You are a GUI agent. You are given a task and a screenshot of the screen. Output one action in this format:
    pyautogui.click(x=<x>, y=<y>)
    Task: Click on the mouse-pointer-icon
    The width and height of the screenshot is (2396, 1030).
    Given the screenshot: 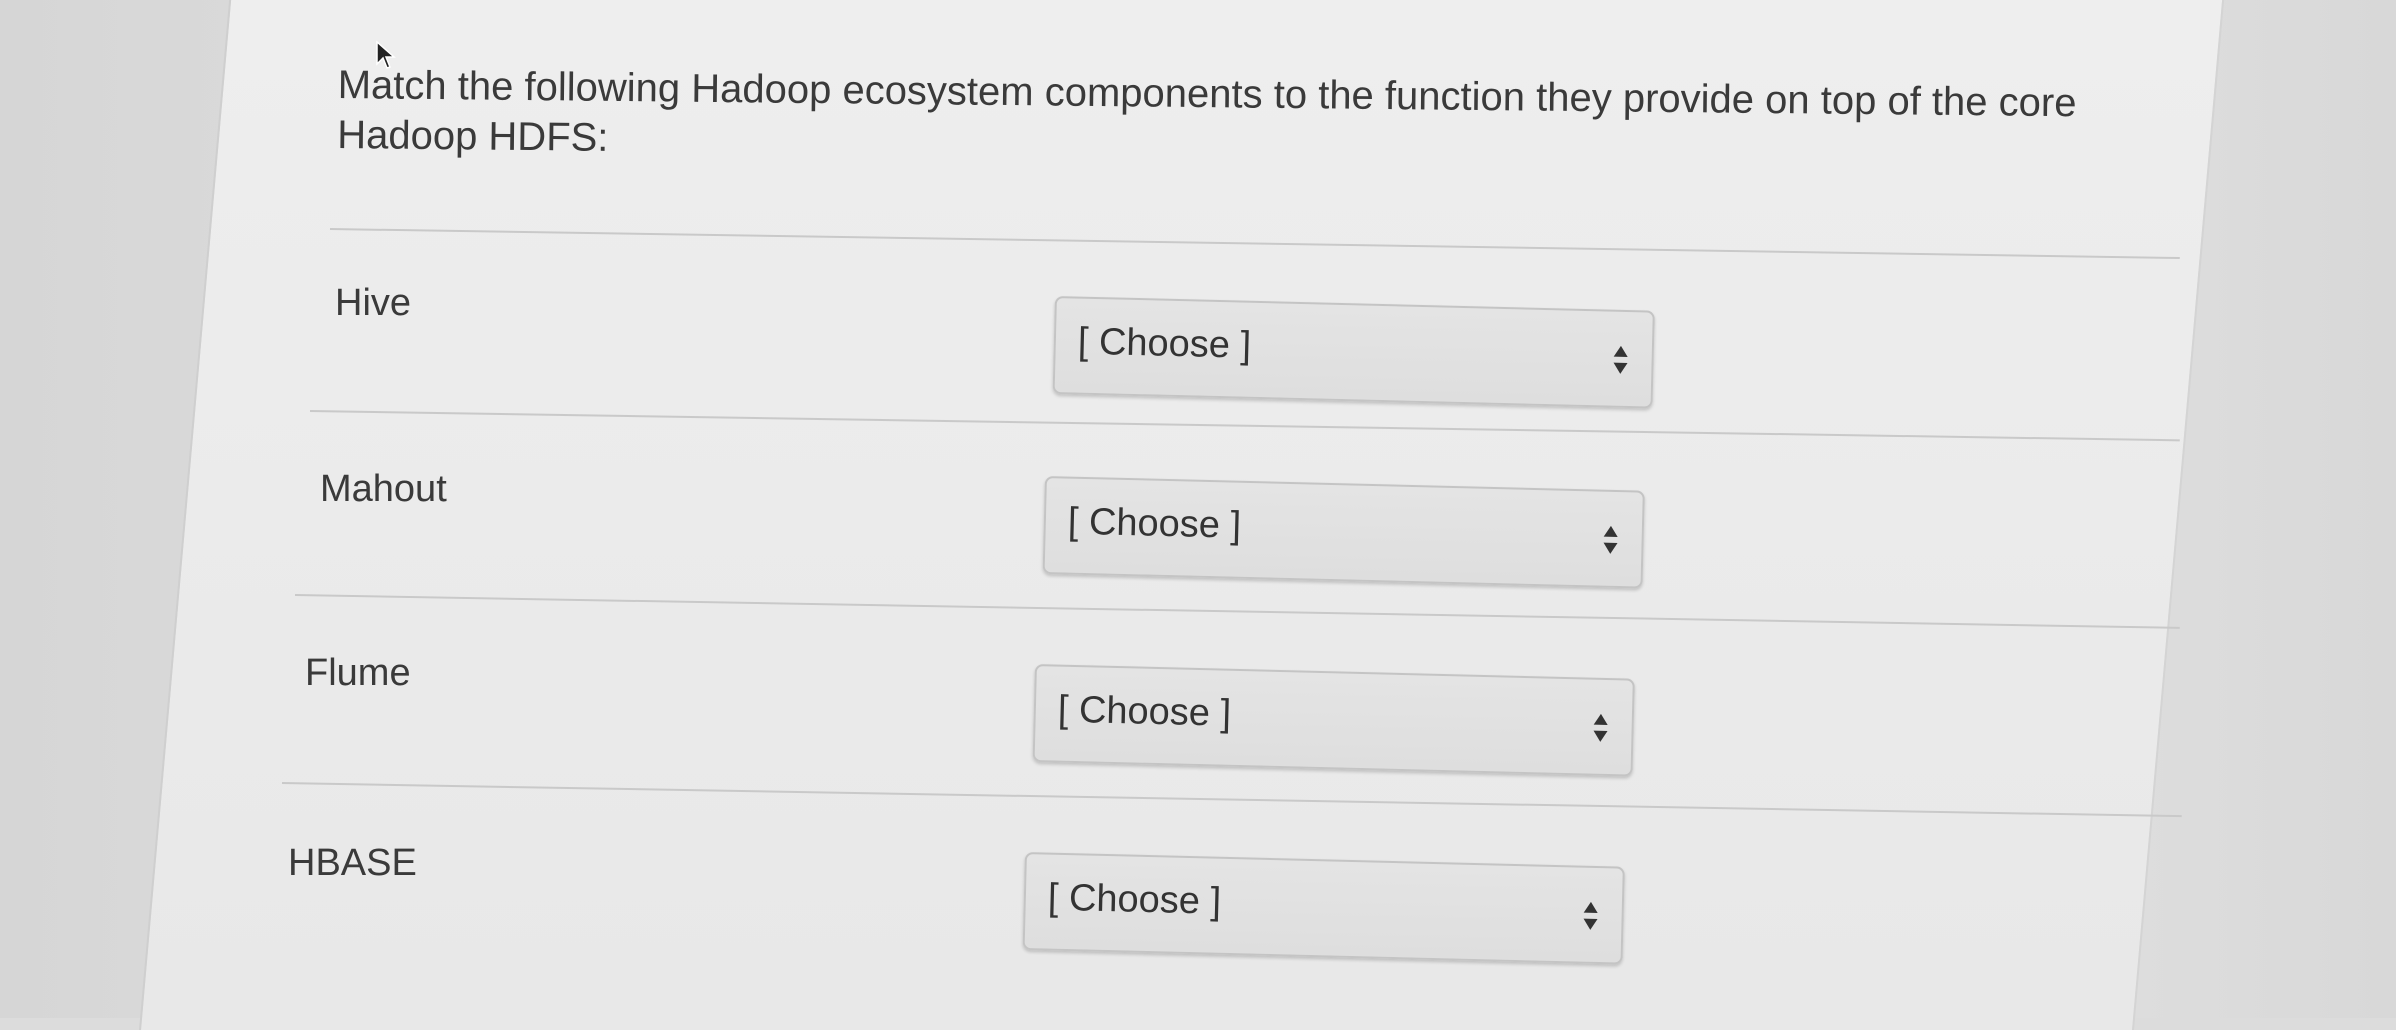 What is the action you would take?
    pyautogui.click(x=386, y=54)
    